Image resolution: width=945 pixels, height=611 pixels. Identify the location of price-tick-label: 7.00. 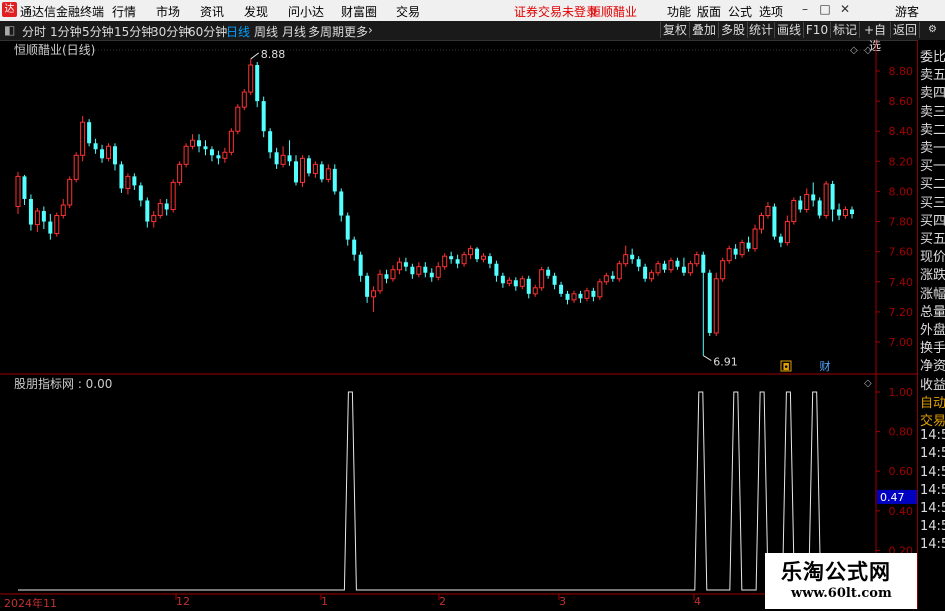
(901, 342).